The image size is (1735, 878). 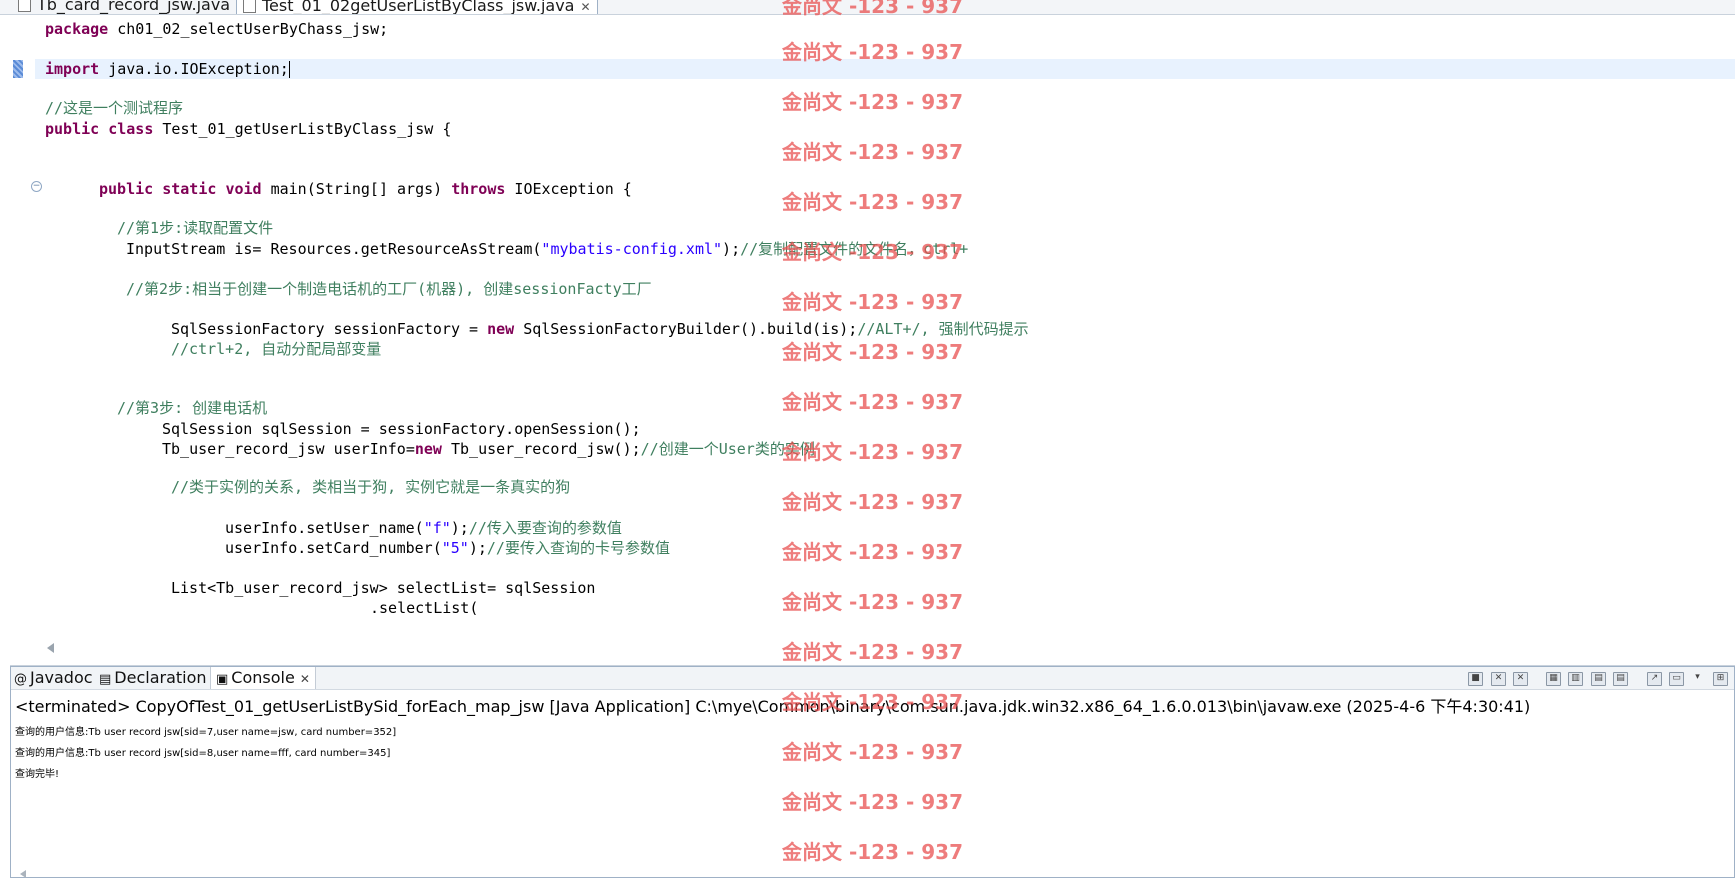 I want to click on remove-launch-icon: ✕, so click(x=1498, y=679).